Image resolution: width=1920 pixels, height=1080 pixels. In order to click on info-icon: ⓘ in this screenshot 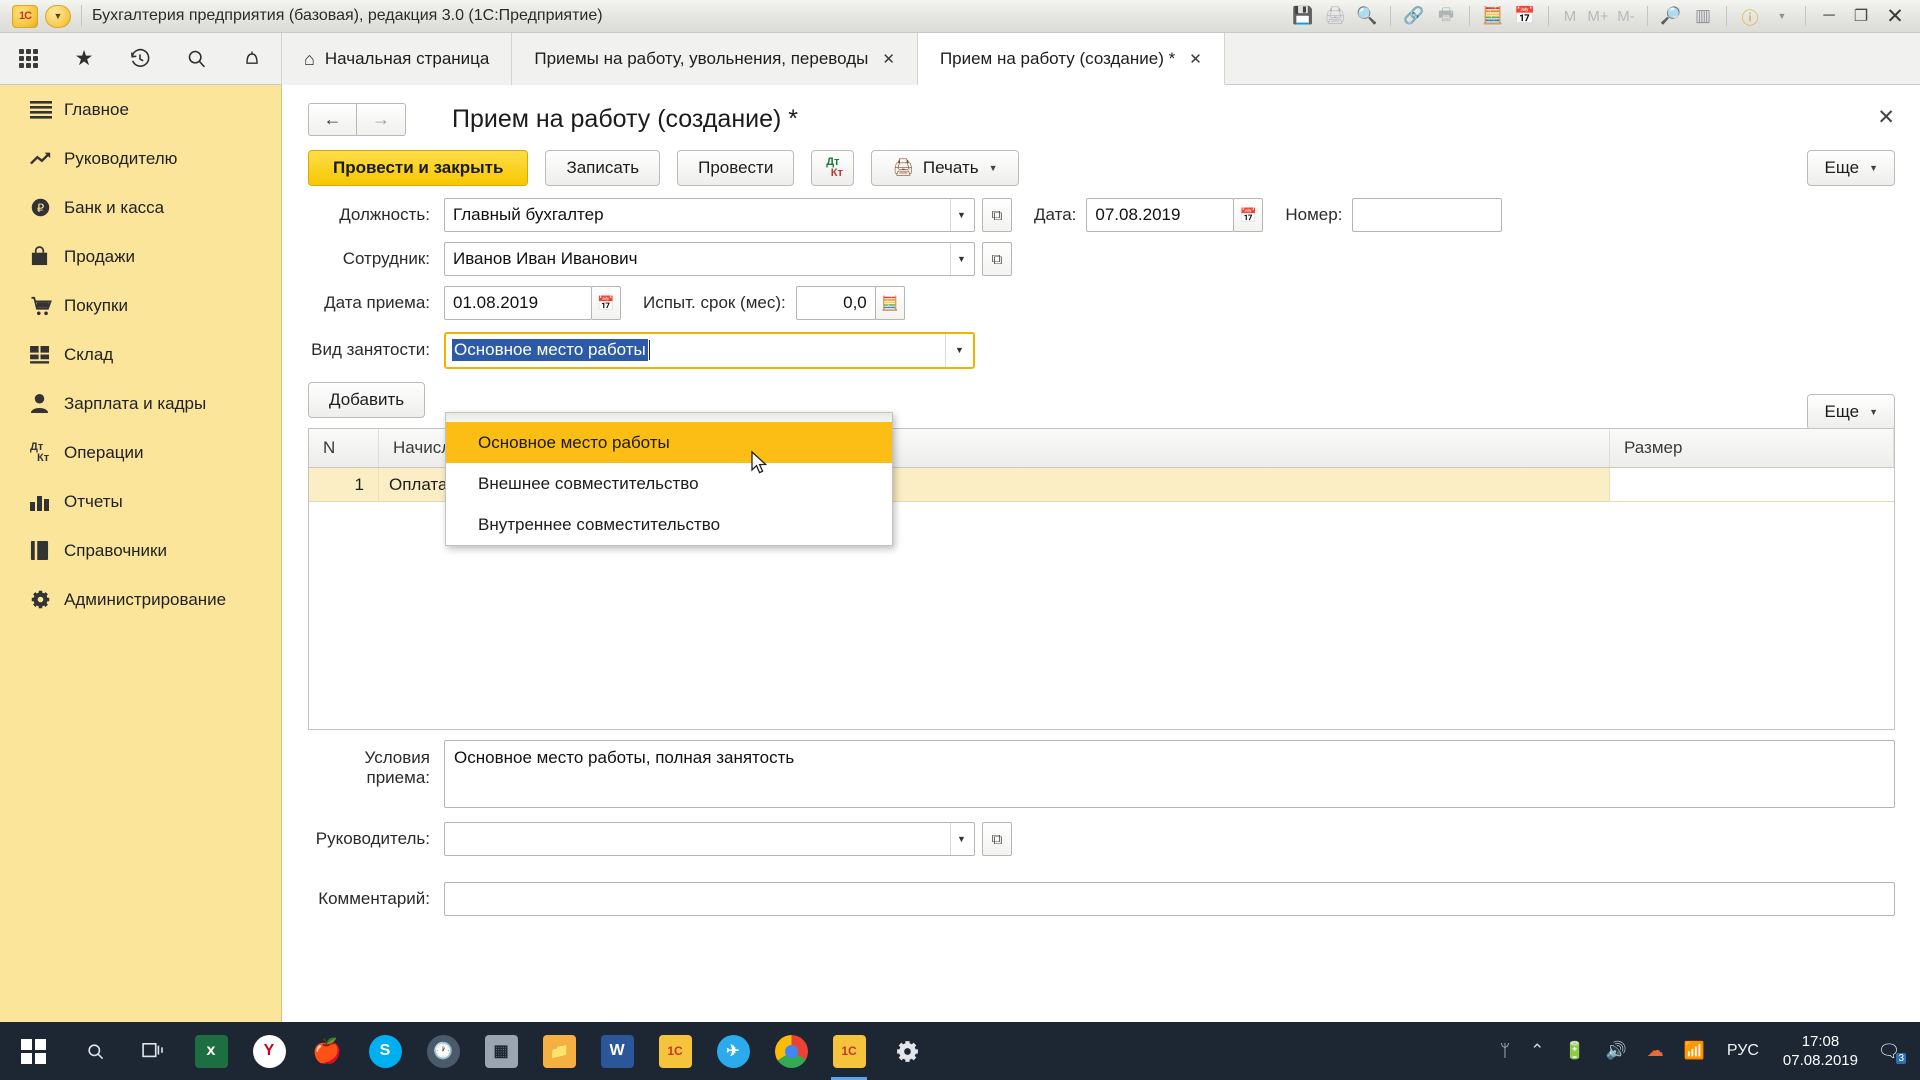, I will do `click(1750, 16)`.